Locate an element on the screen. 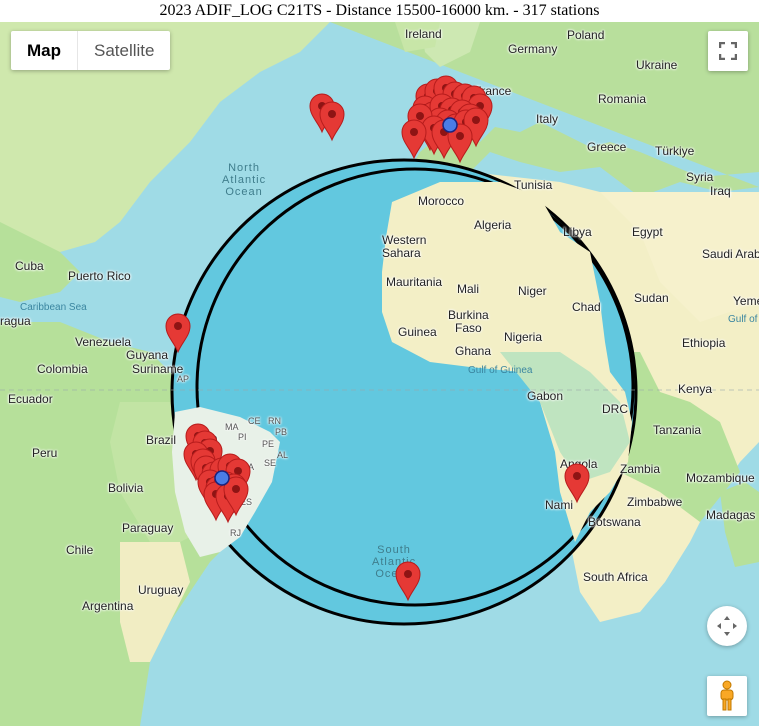  fullscreen-button is located at coordinates (728, 51).